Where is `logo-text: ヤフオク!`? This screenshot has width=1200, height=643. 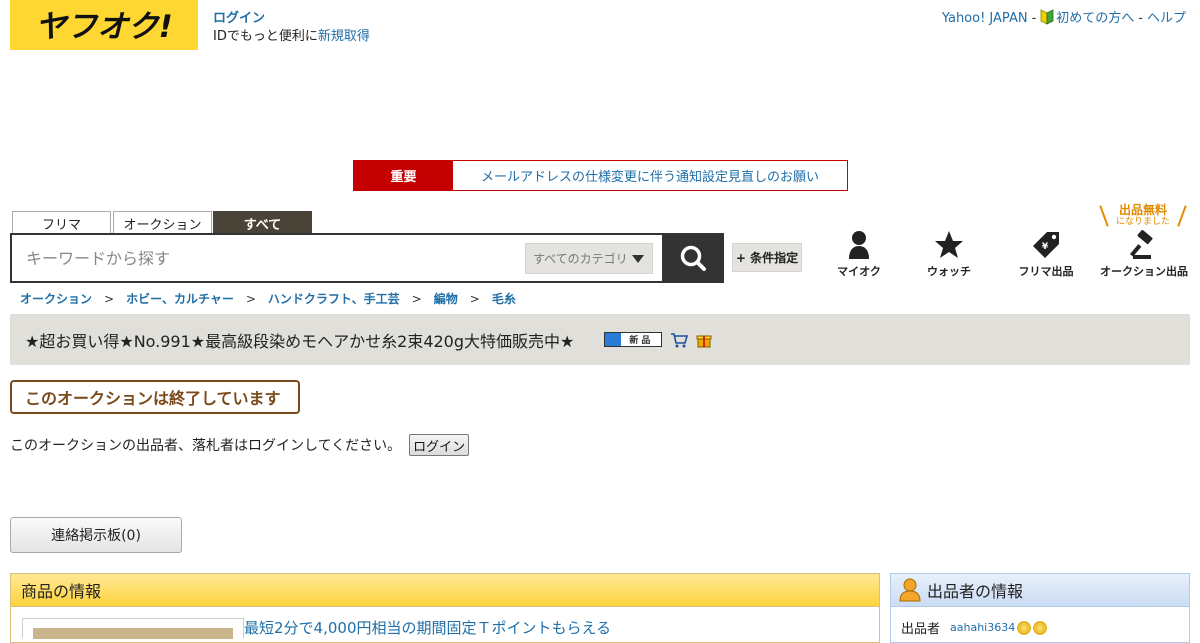
logo-text: ヤフオク! is located at coordinates (104, 27).